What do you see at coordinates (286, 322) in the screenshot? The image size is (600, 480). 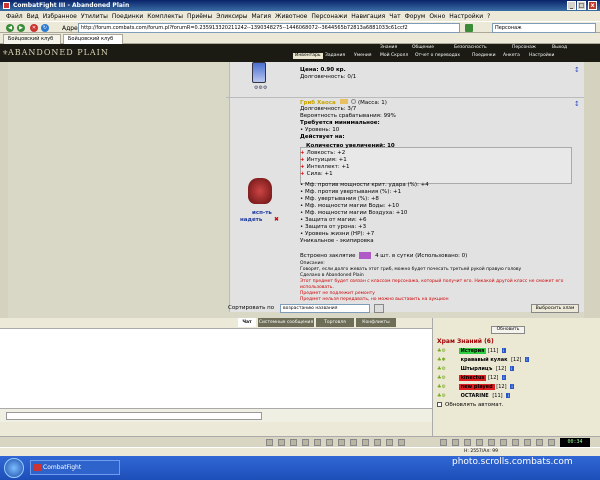 I see `tab-system-messages: Системные сообщения` at bounding box center [286, 322].